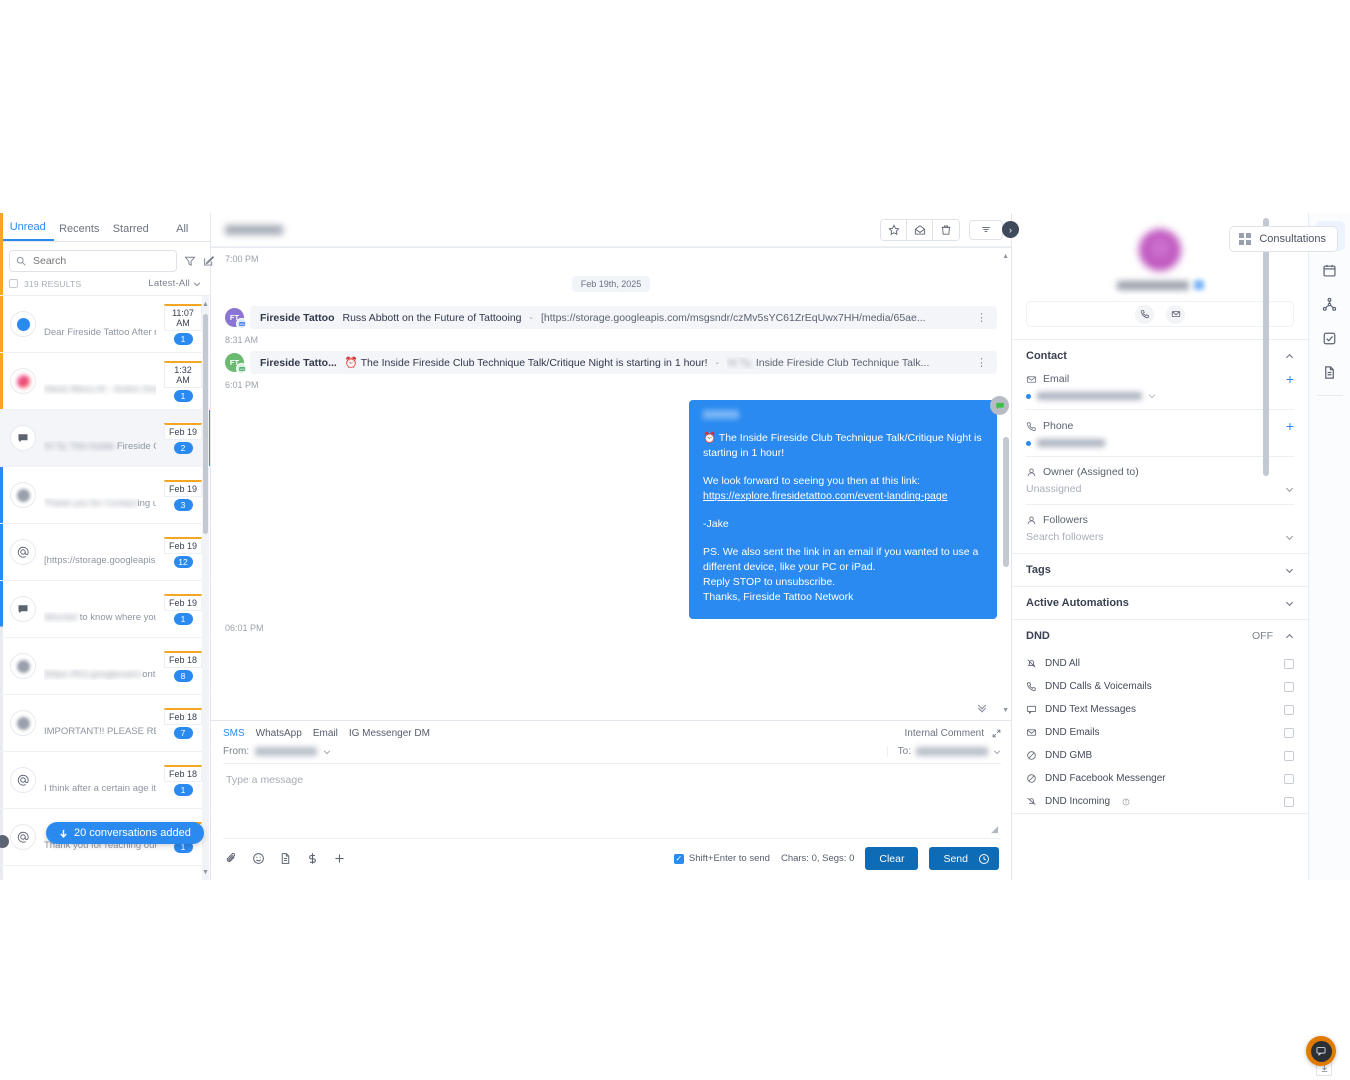 The width and height of the screenshot is (1350, 1080). I want to click on consultations-button: Consultations, so click(1283, 239).